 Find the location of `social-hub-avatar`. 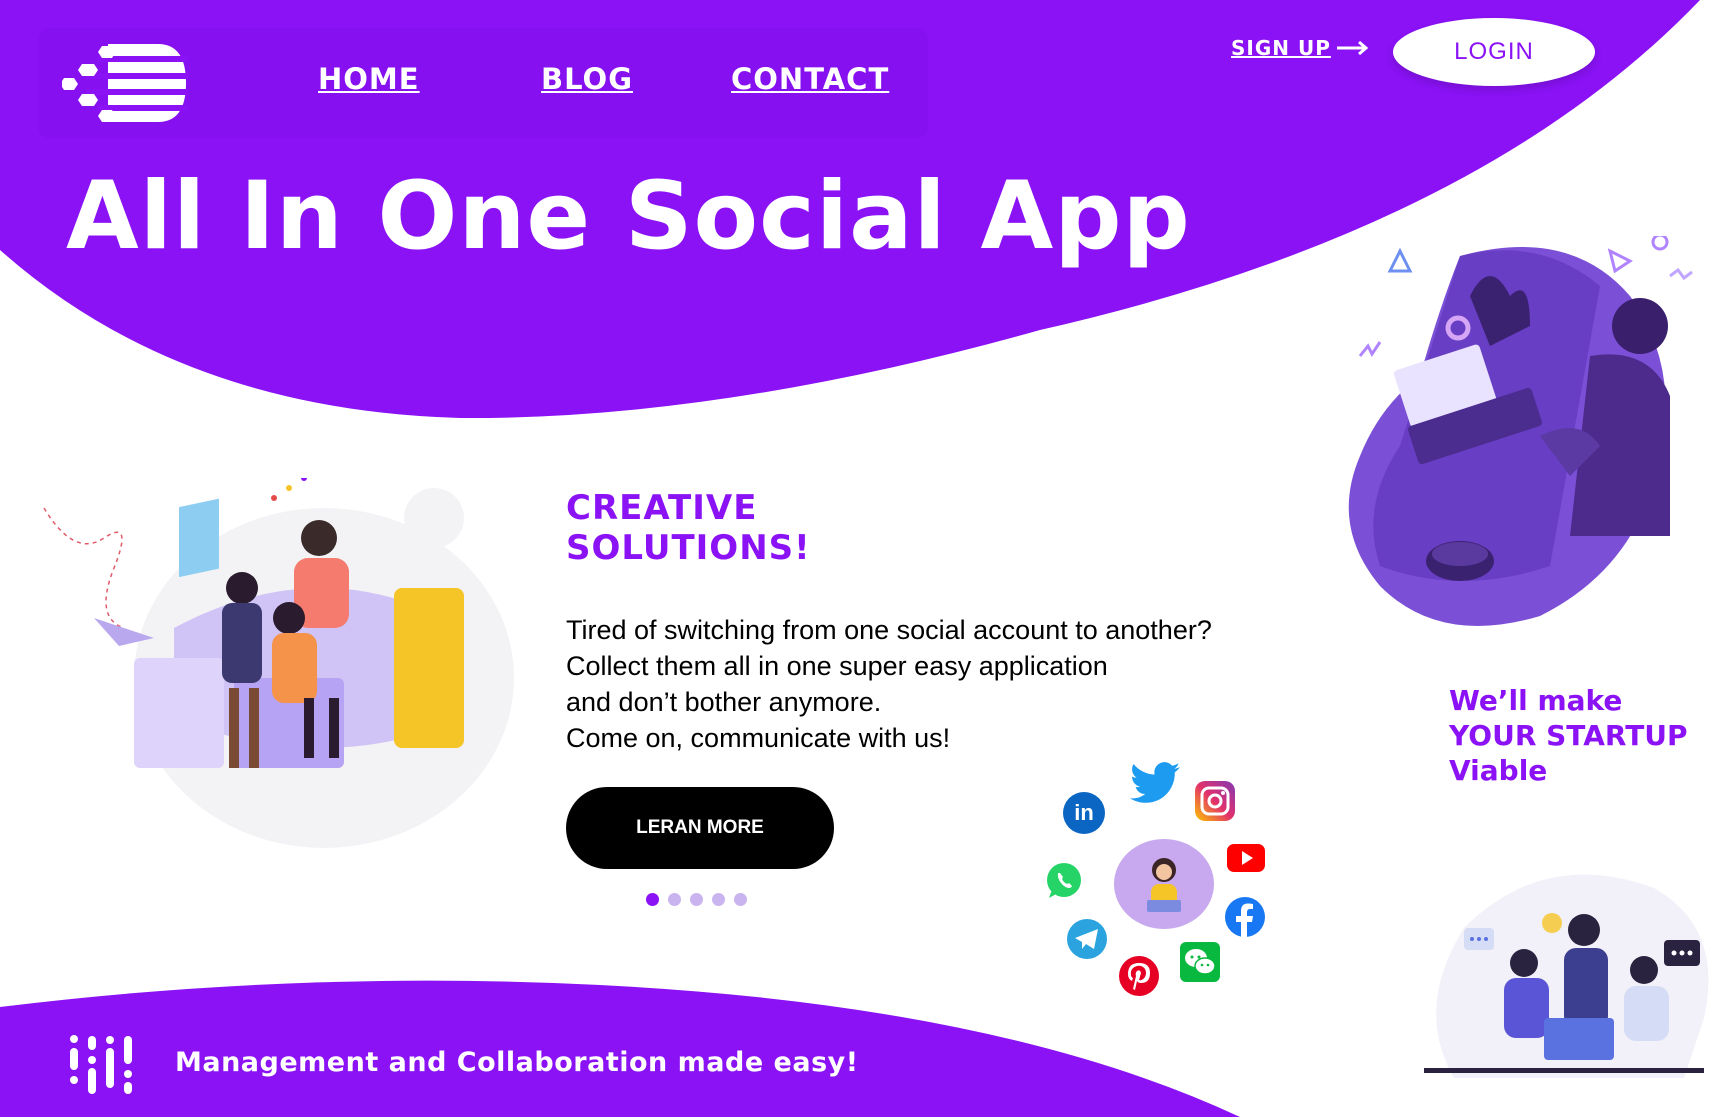

social-hub-avatar is located at coordinates (1164, 884).